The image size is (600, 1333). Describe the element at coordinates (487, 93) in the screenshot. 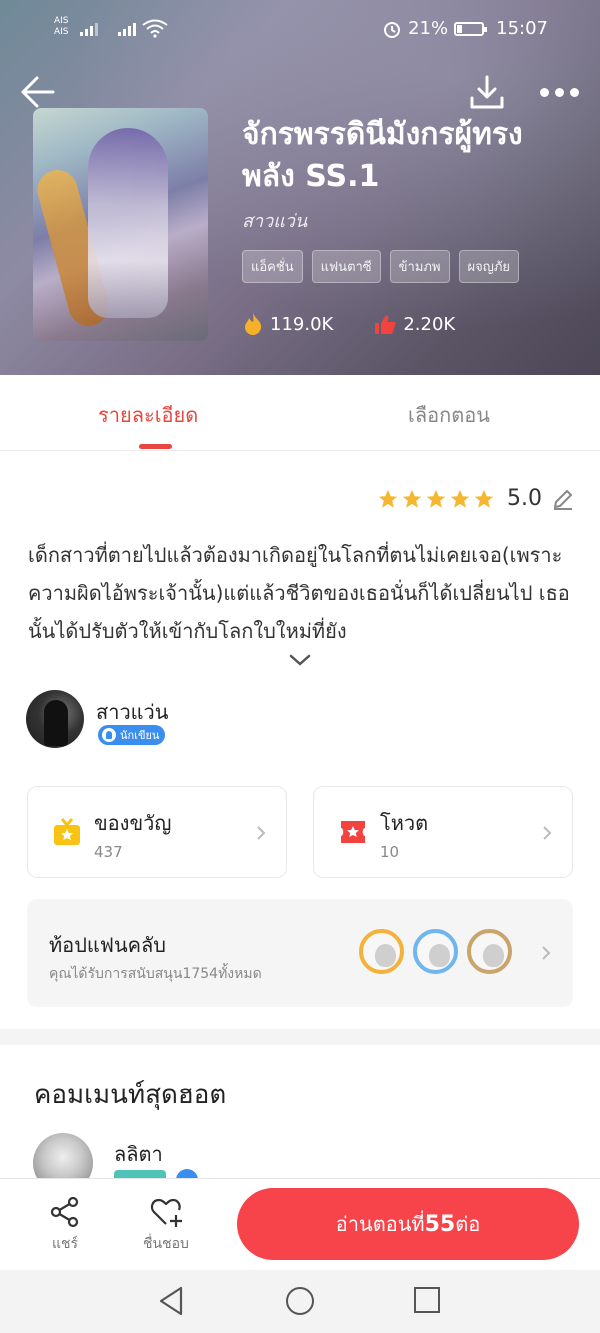

I see `download-icon` at that location.